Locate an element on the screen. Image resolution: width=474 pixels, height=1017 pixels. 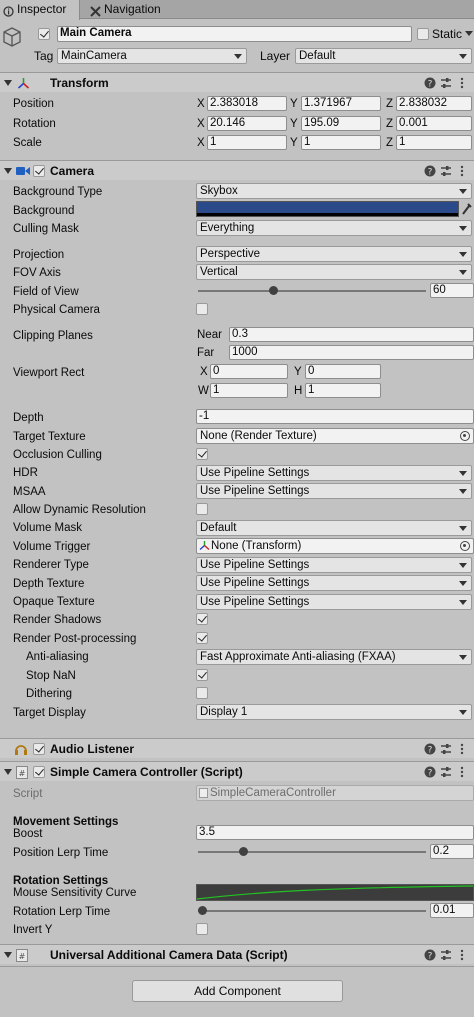
static-dropdown-arrow is located at coordinates (469, 33).